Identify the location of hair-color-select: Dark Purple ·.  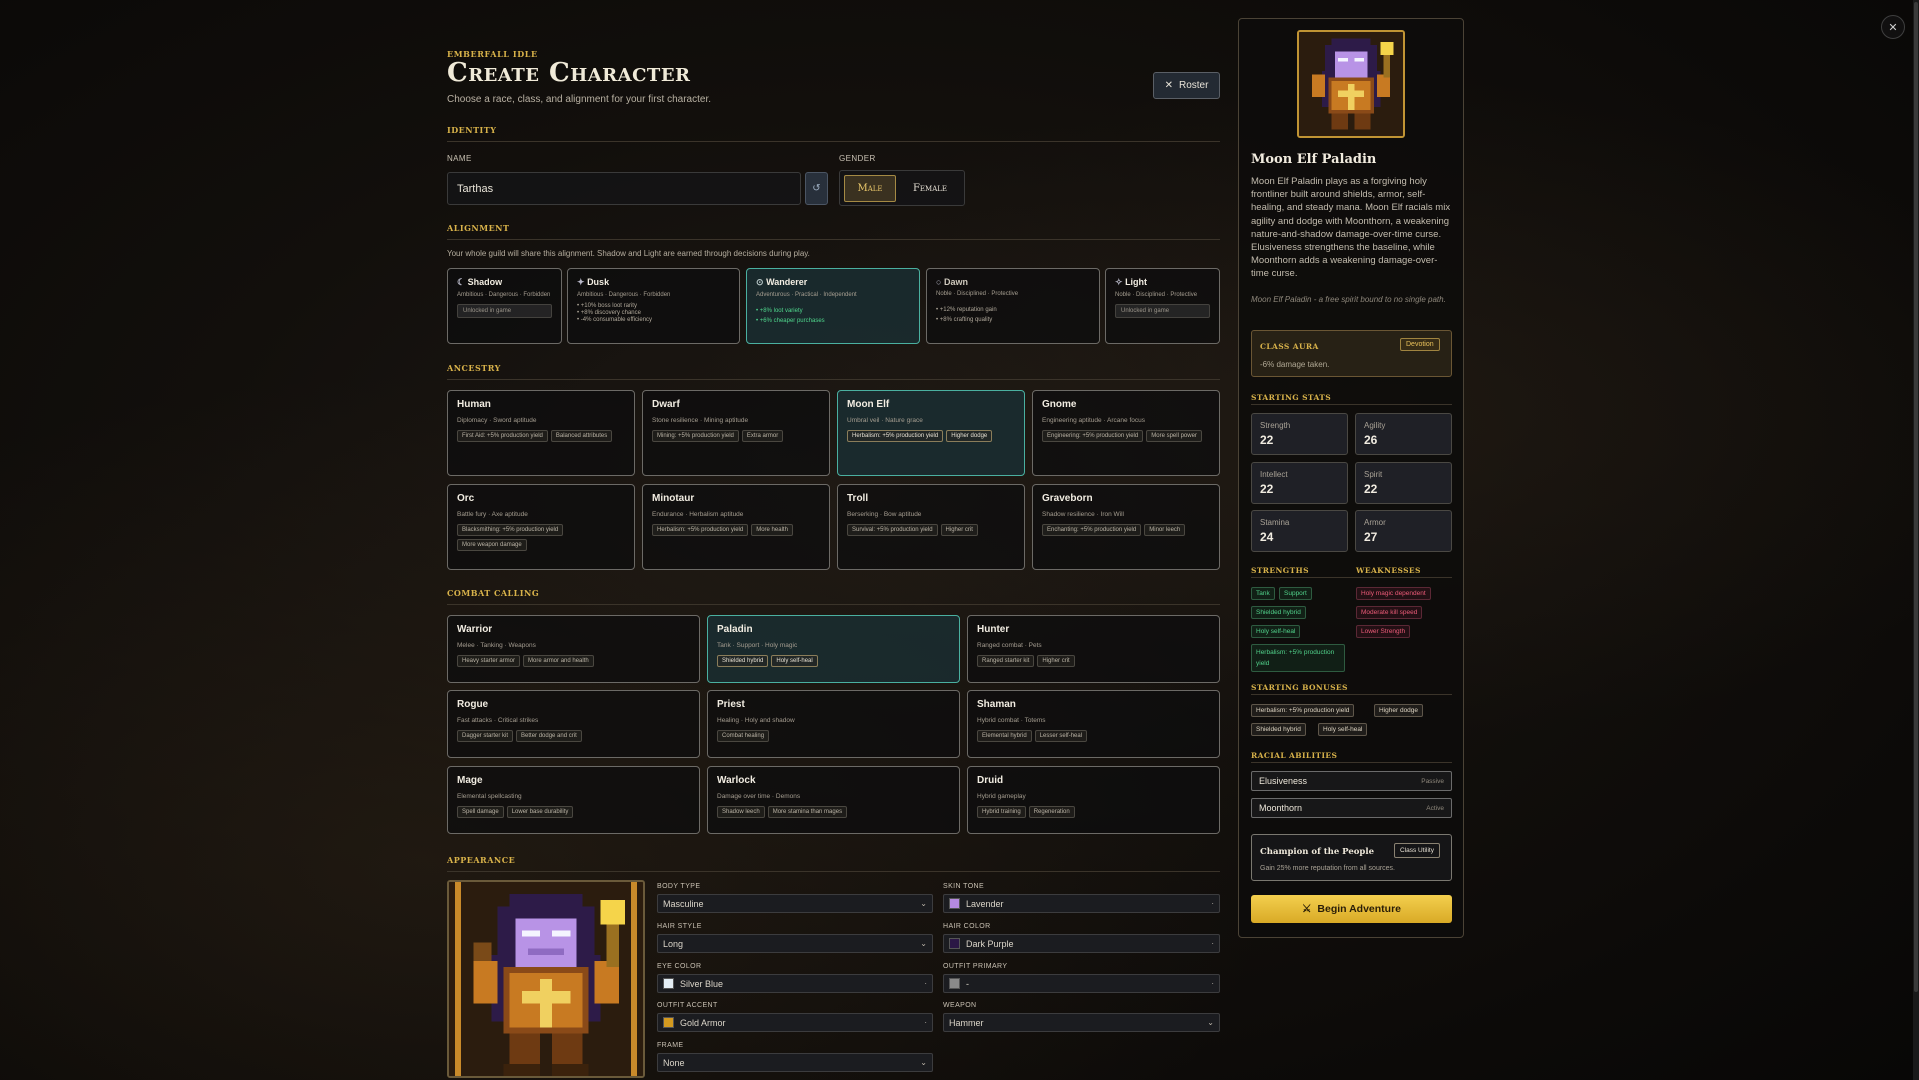
(1081, 943).